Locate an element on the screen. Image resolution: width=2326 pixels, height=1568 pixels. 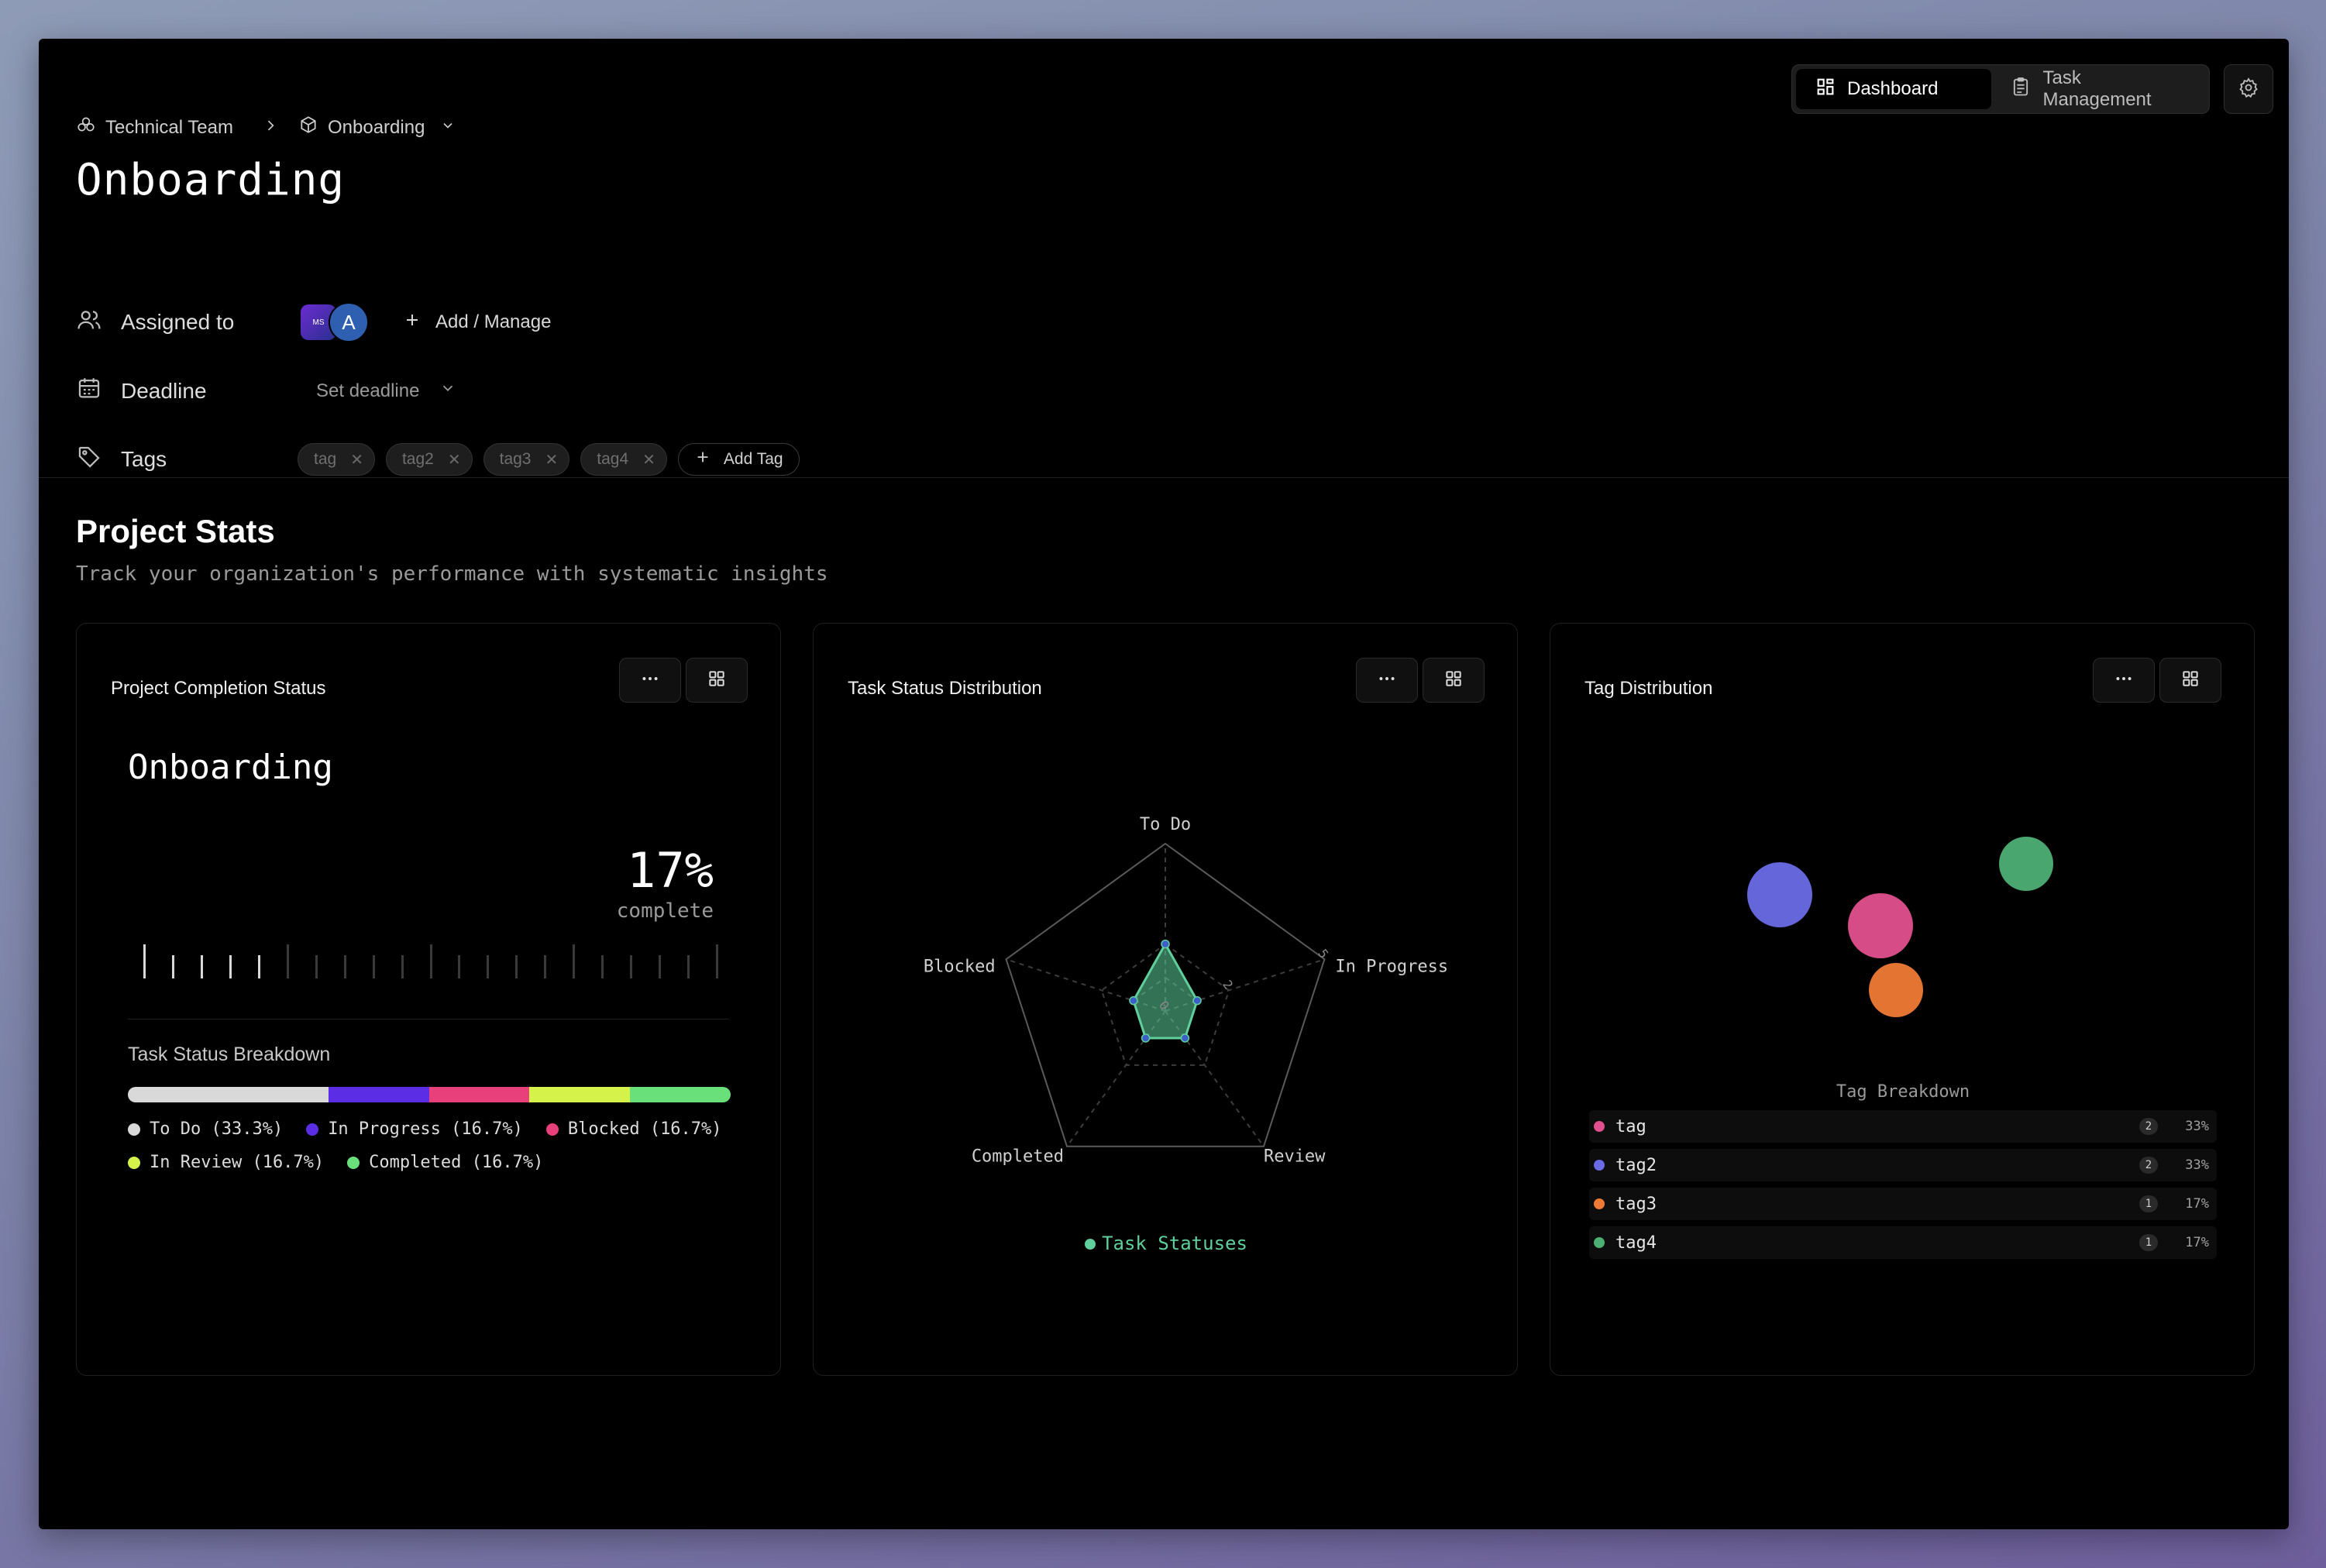
legend-item: In Review (16.7%) is located at coordinates (226, 1162).